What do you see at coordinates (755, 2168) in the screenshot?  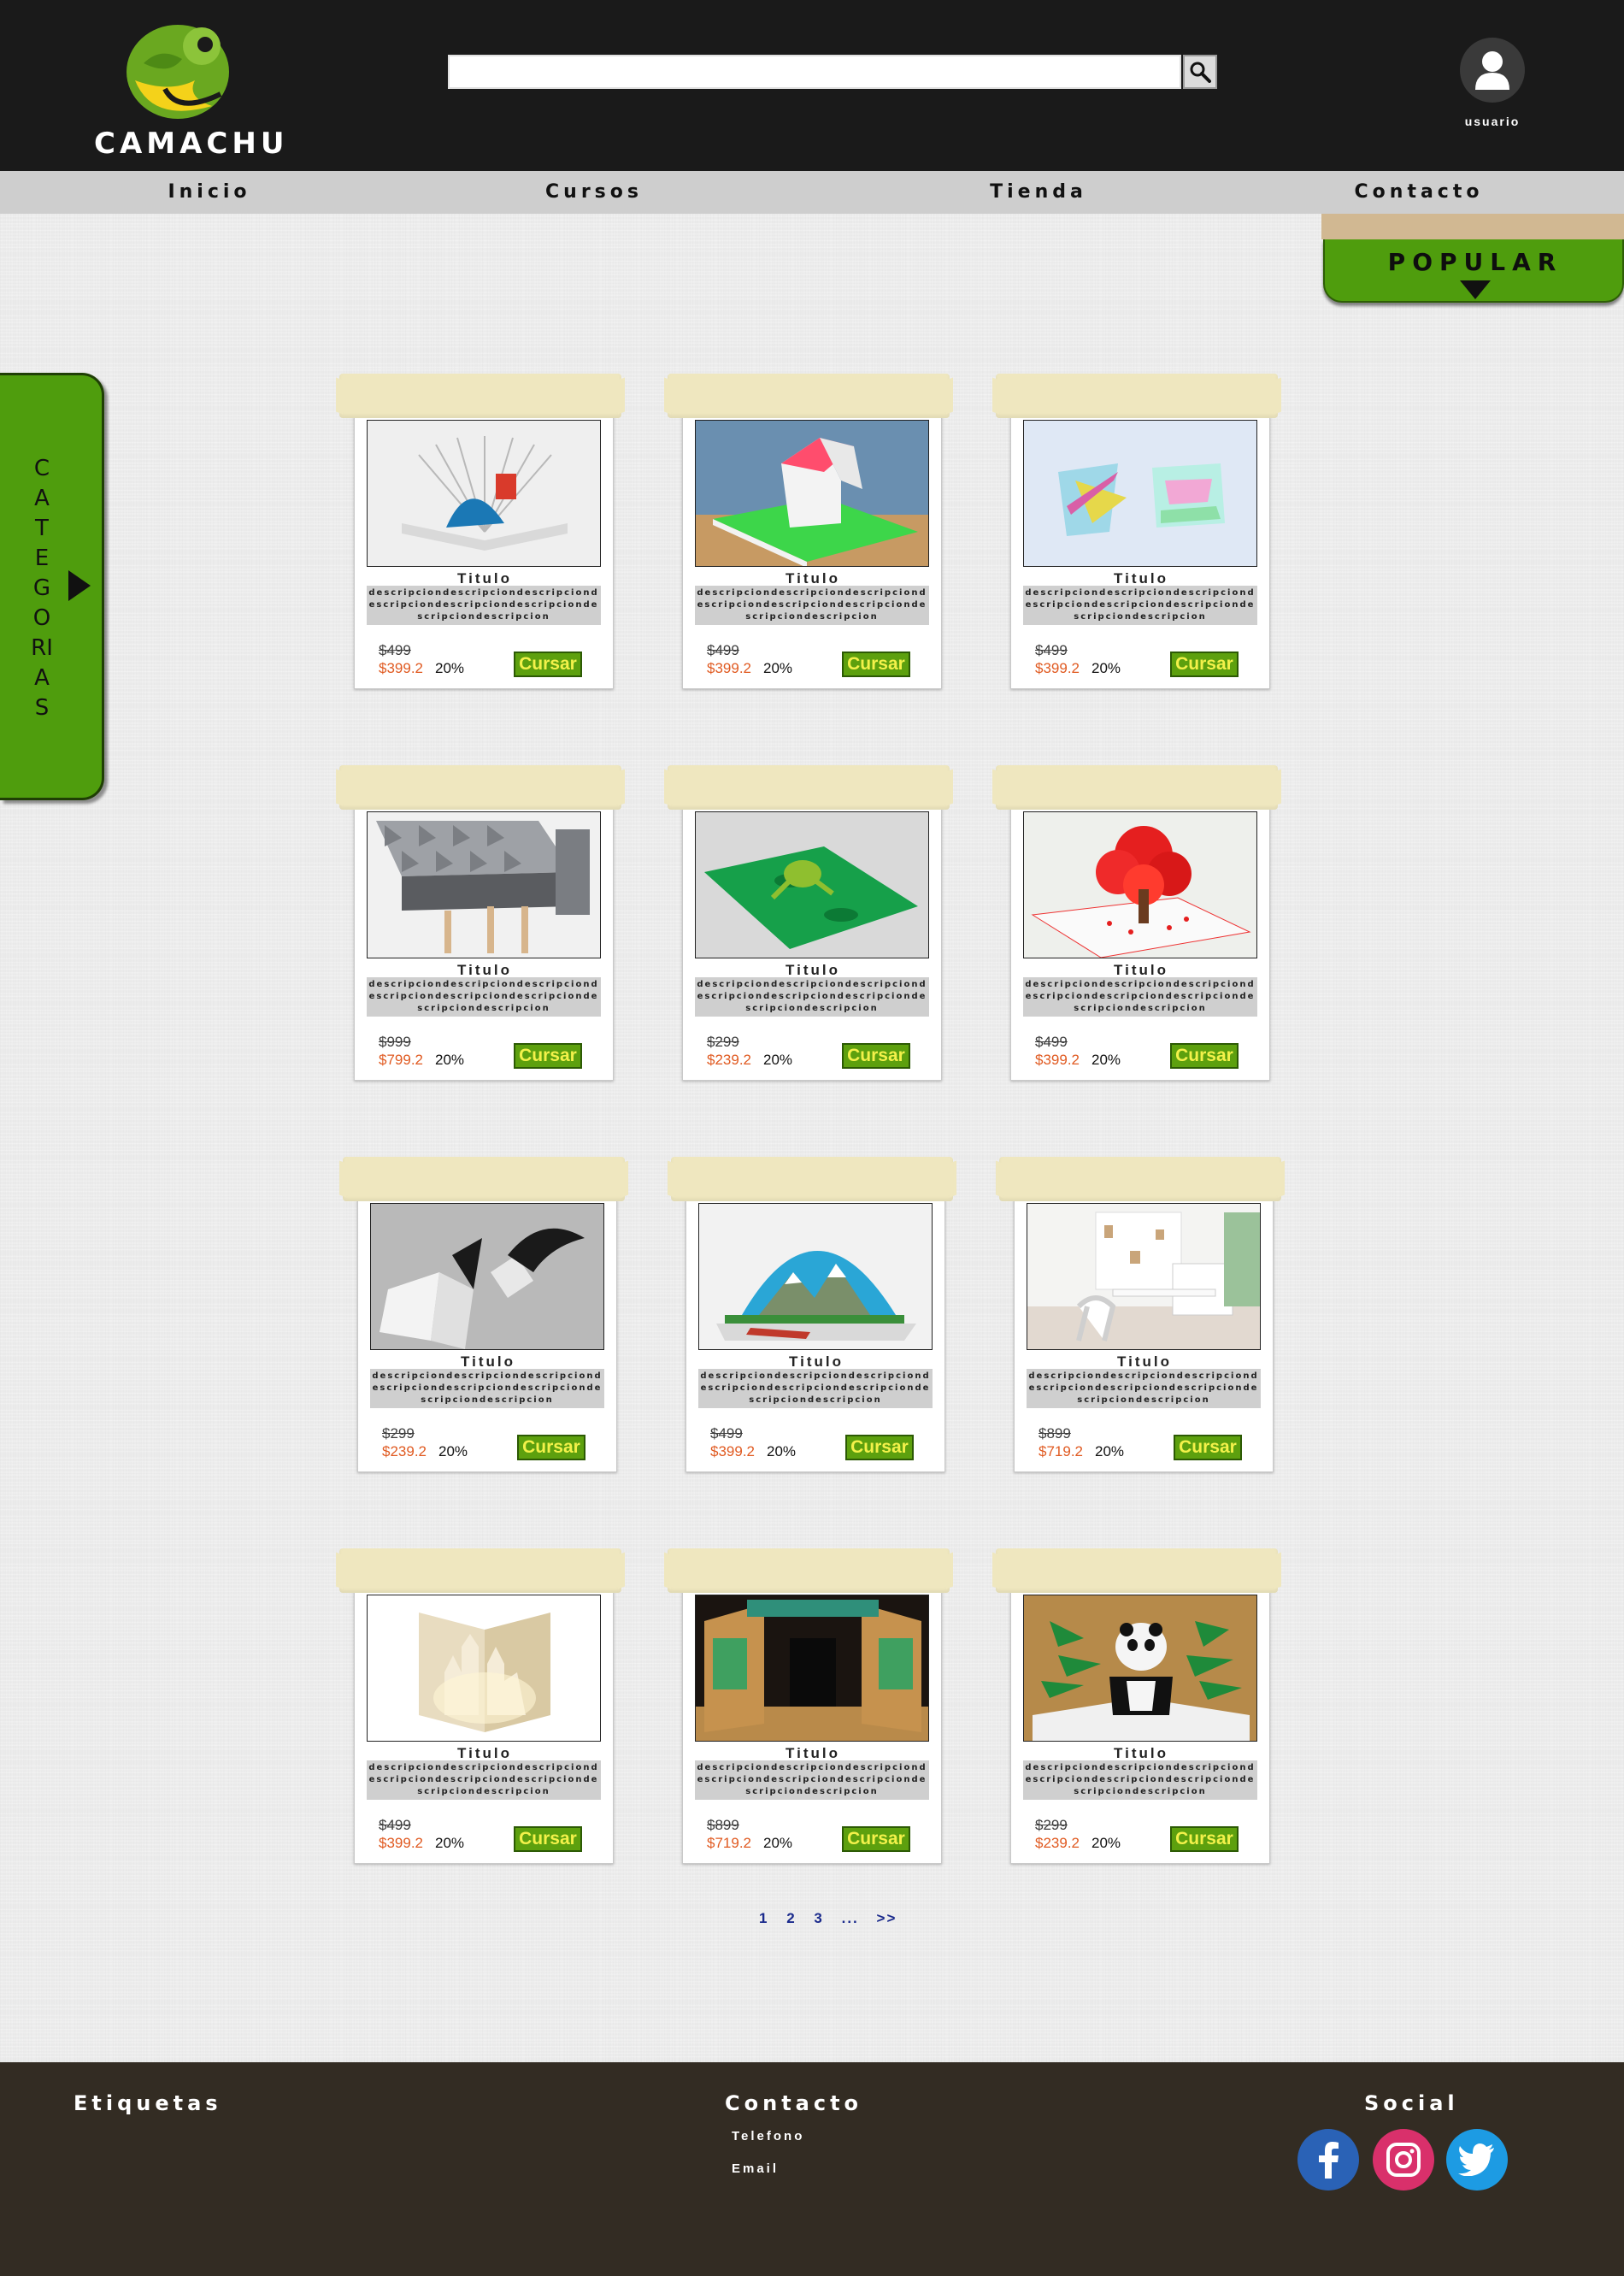 I see `footer-email-link: Email` at bounding box center [755, 2168].